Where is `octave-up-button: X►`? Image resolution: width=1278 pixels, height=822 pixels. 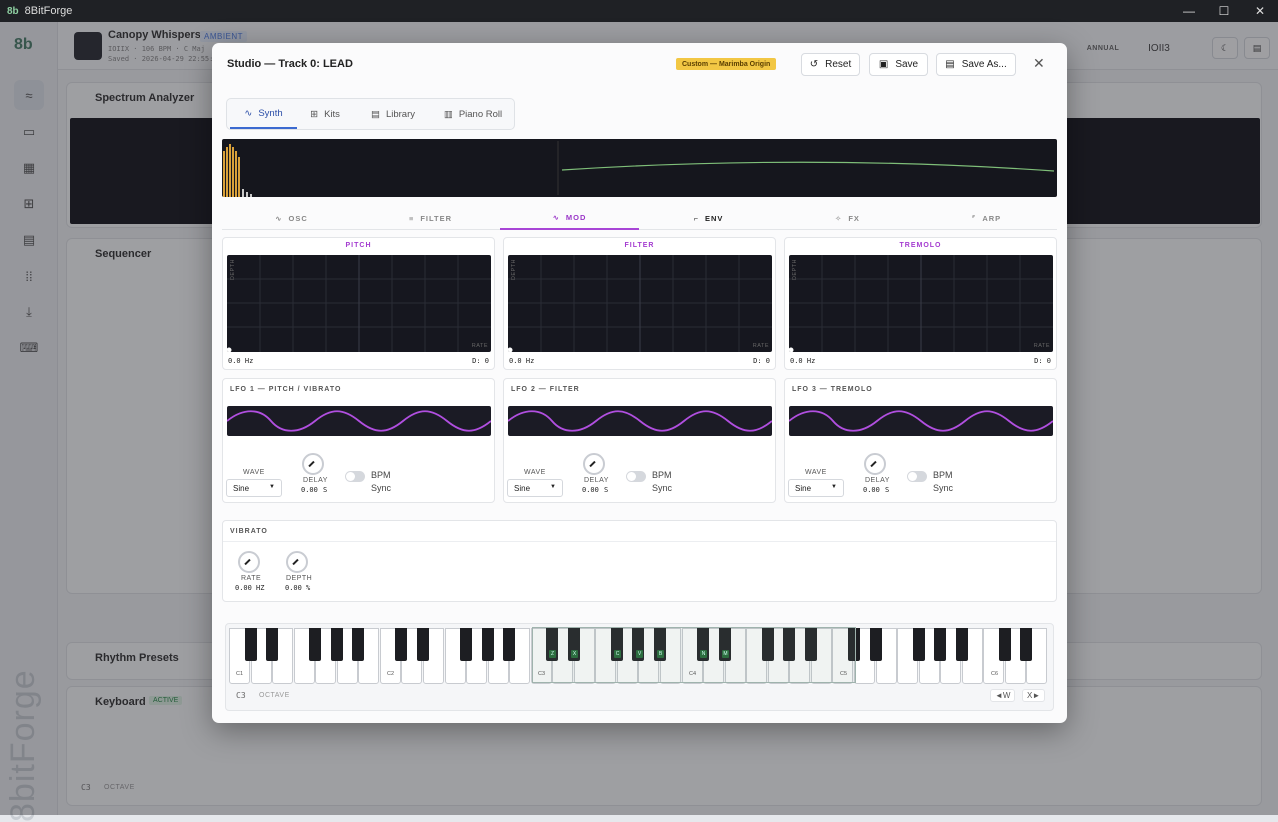 octave-up-button: X► is located at coordinates (1034, 695).